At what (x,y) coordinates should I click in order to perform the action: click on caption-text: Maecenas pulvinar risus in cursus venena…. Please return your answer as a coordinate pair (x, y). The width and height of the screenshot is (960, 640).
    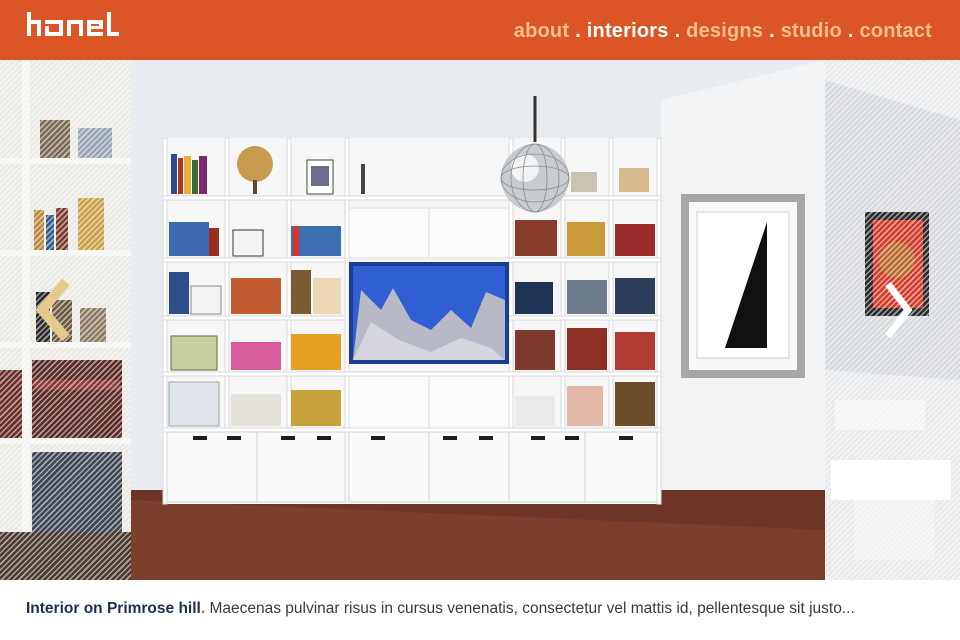
    Looking at the image, I should click on (530, 608).